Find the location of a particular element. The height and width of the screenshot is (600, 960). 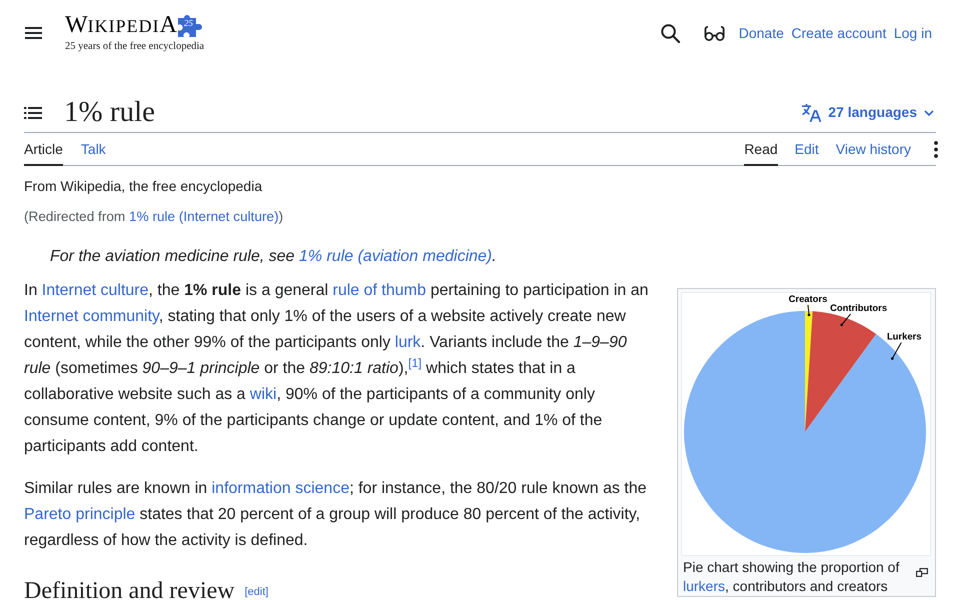

link: Pareto principle is located at coordinates (80, 514).